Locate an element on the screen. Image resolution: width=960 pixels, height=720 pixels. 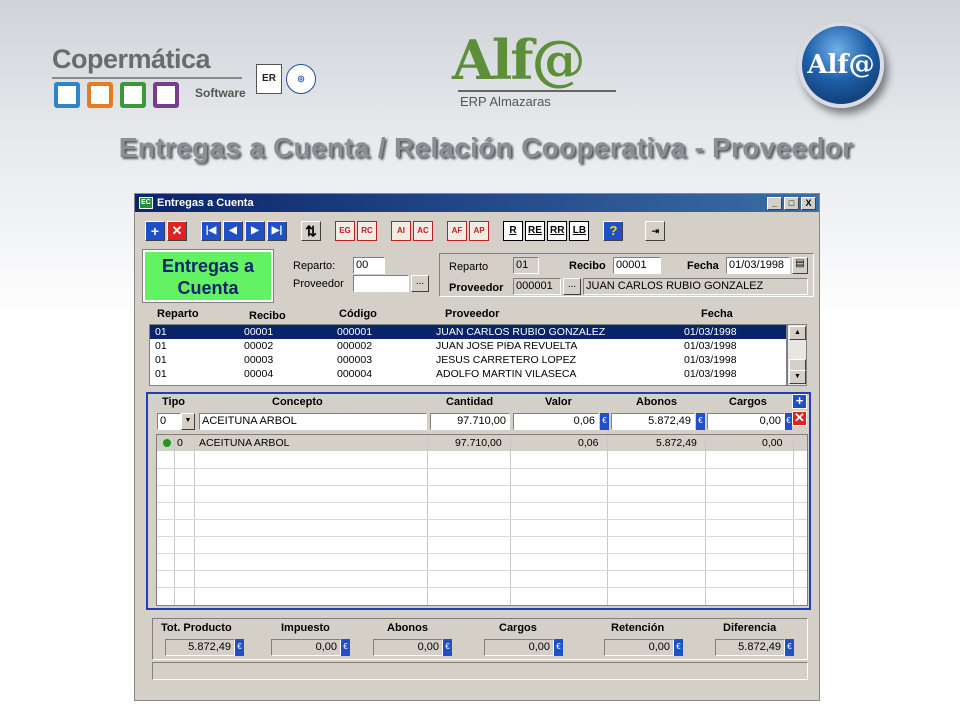
logo-square-orange is located at coordinates (100, 95).